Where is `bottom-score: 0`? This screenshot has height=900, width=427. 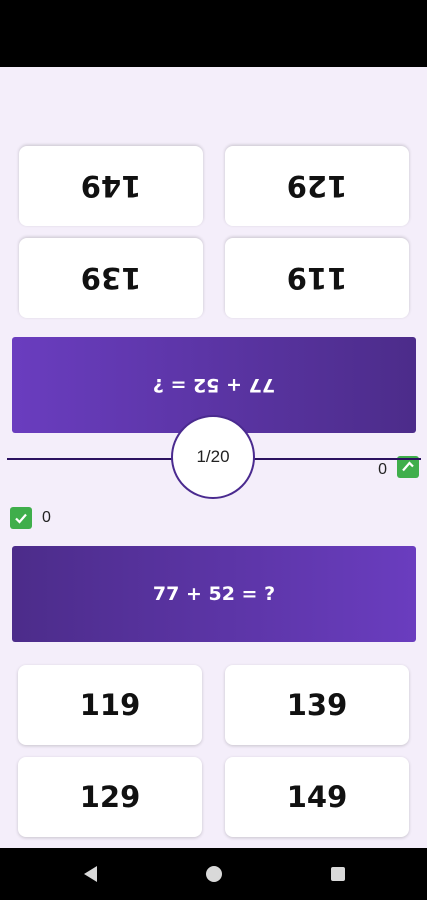 bottom-score: 0 is located at coordinates (30, 518).